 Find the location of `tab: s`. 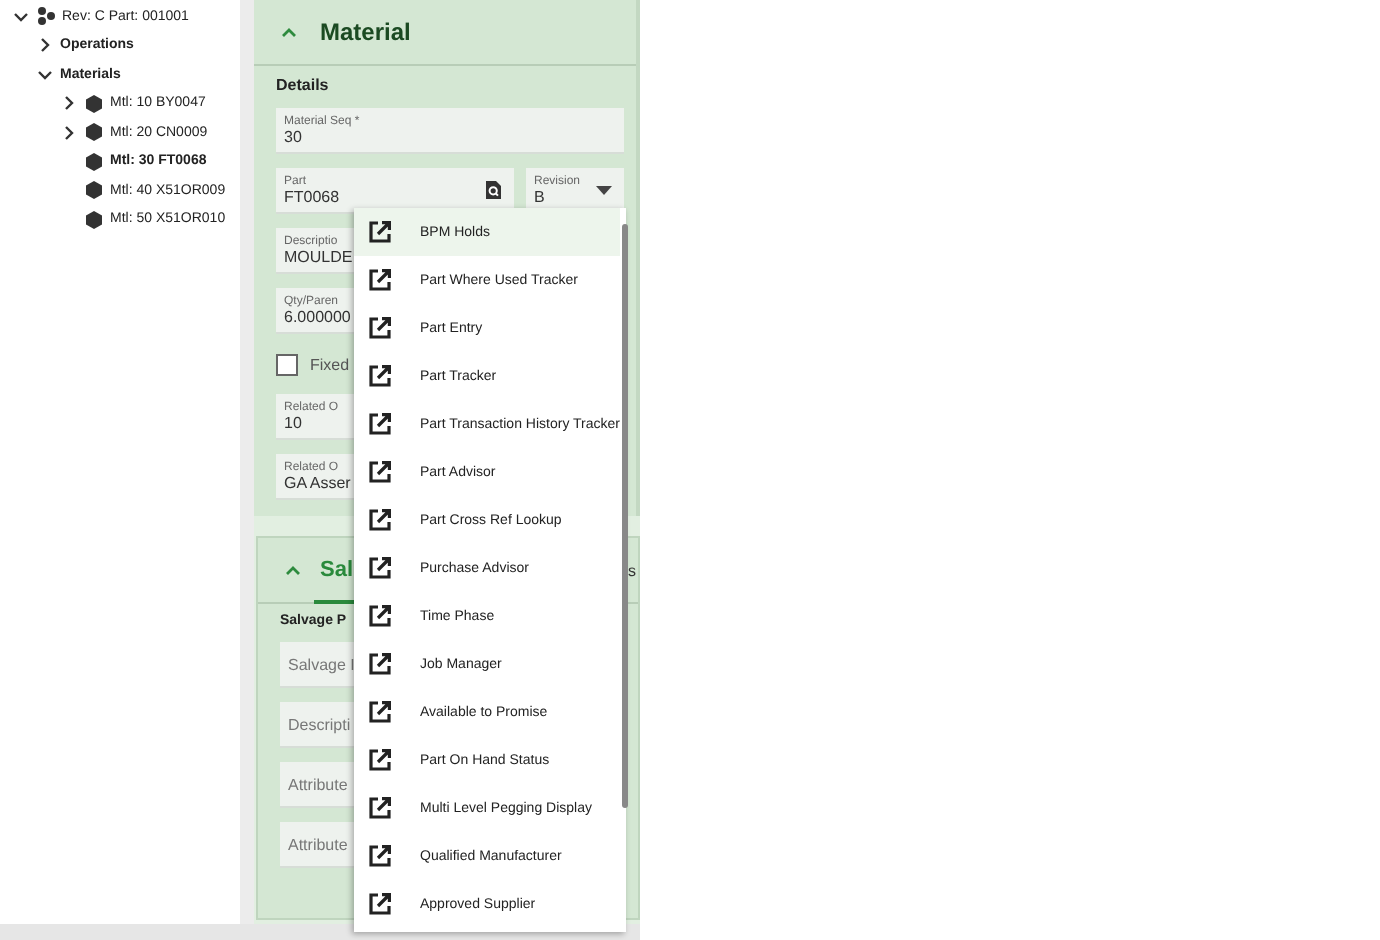

tab: s is located at coordinates (633, 570).